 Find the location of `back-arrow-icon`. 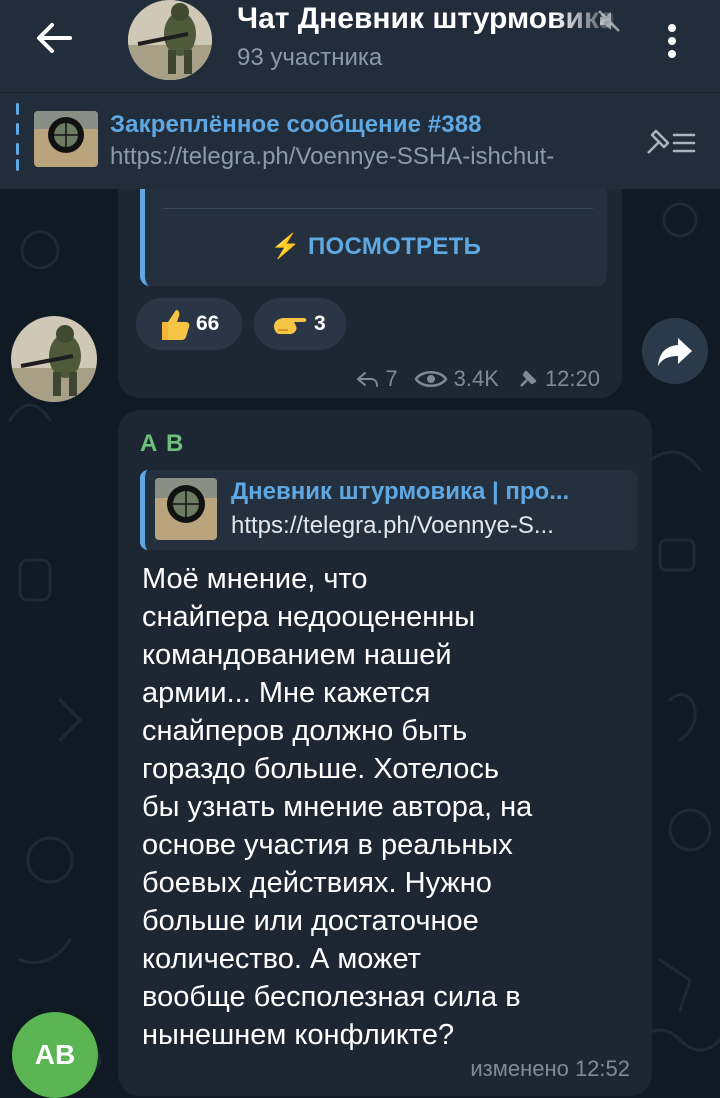

back-arrow-icon is located at coordinates (55, 38).